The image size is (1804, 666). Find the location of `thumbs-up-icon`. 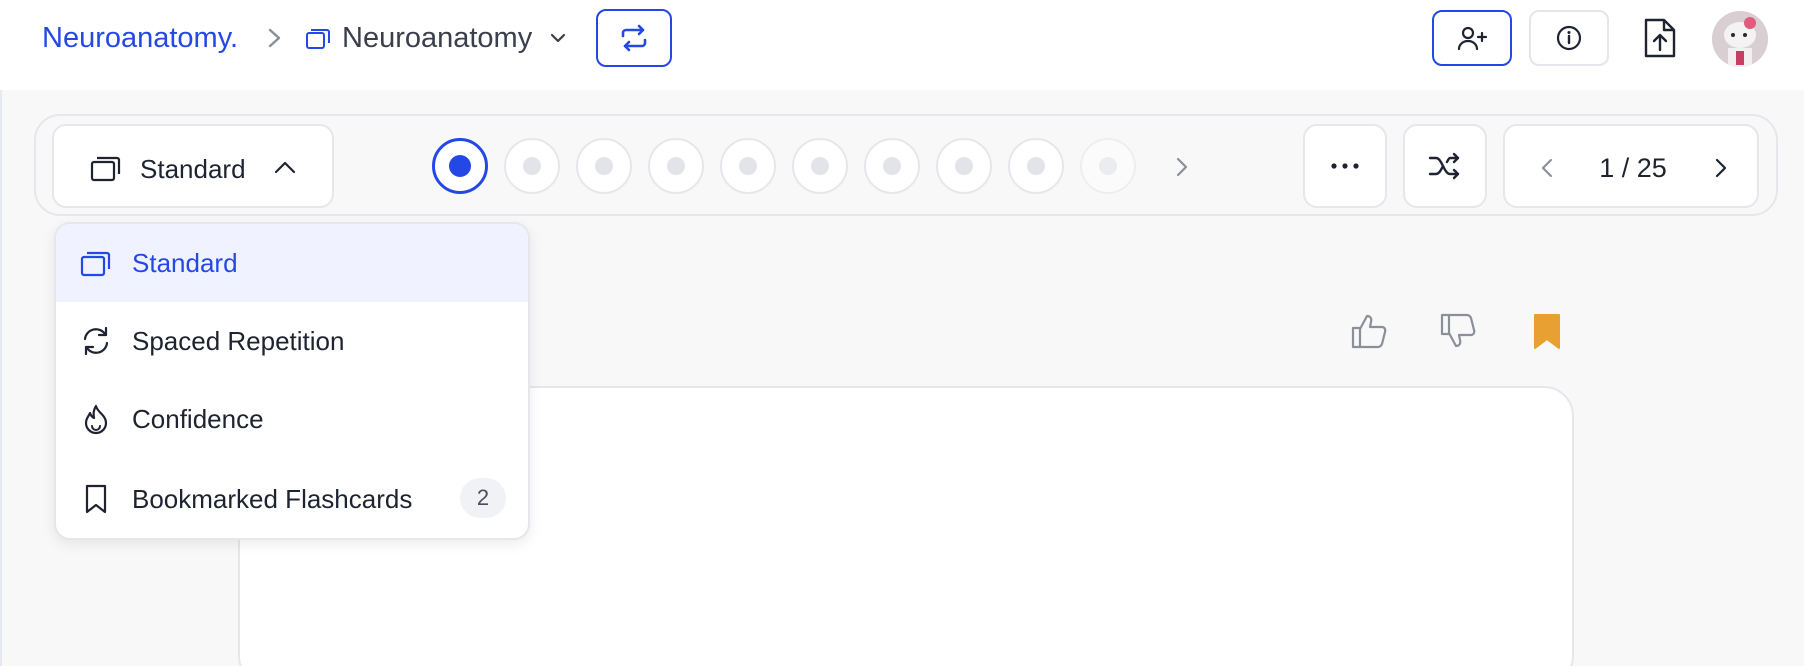

thumbs-up-icon is located at coordinates (1369, 331).